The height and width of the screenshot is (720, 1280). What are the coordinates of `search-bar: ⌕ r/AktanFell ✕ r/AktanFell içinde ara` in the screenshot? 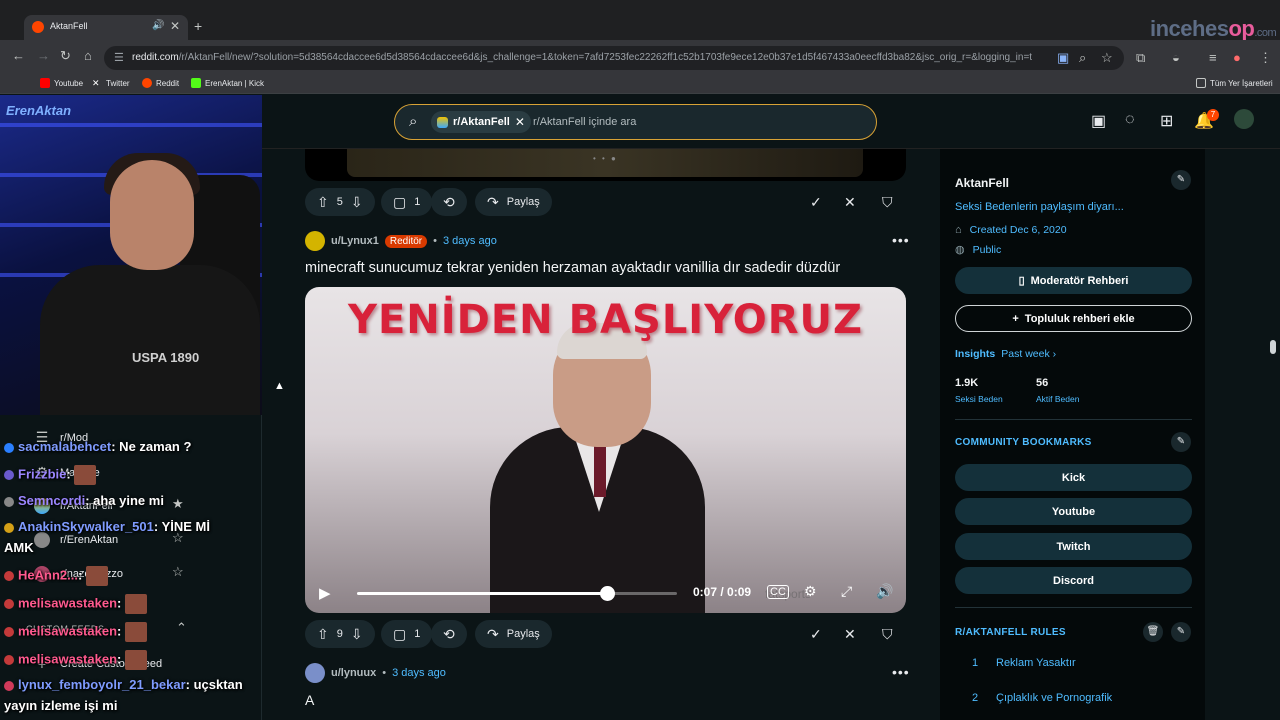 It's located at (635, 122).